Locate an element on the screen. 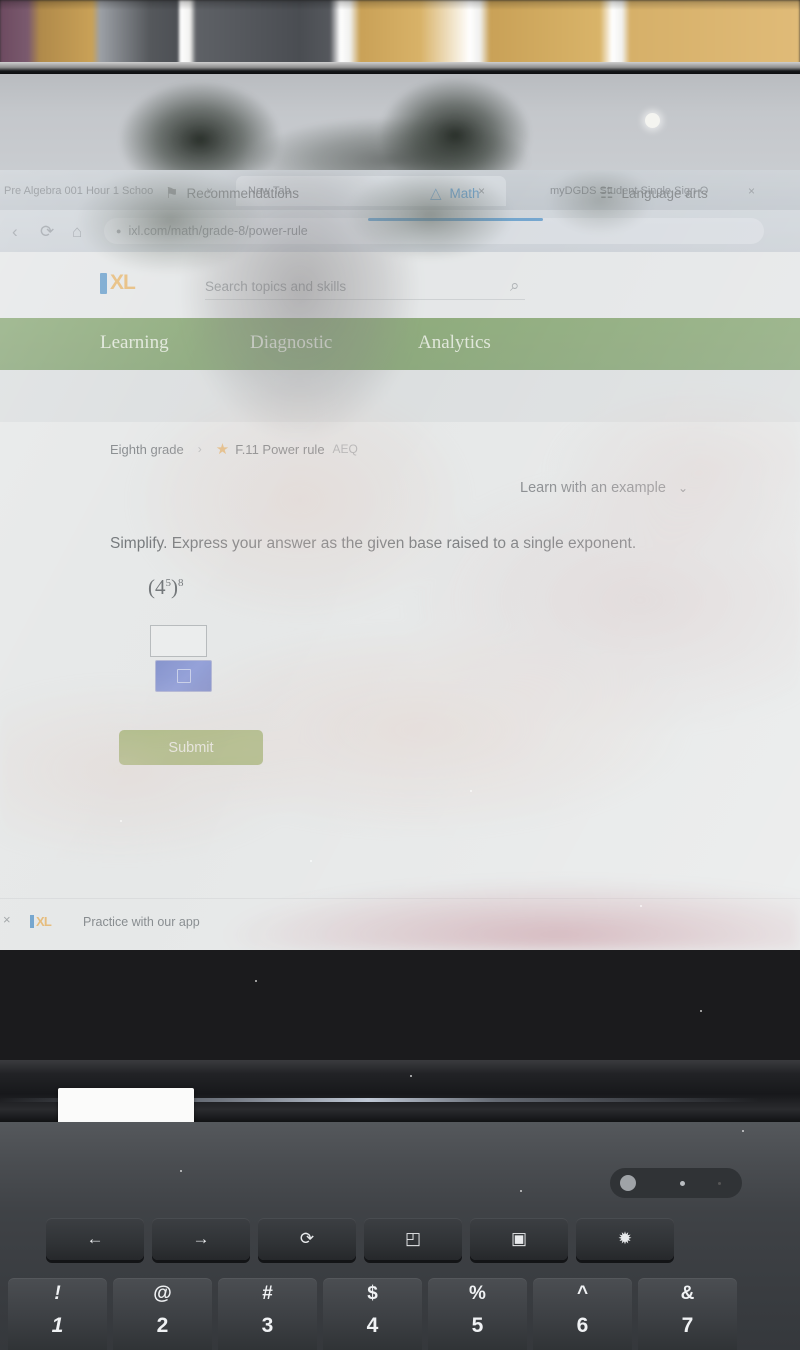 Image resolution: width=800 pixels, height=1350 pixels. learn-label: Learn with an example is located at coordinates (593, 488).